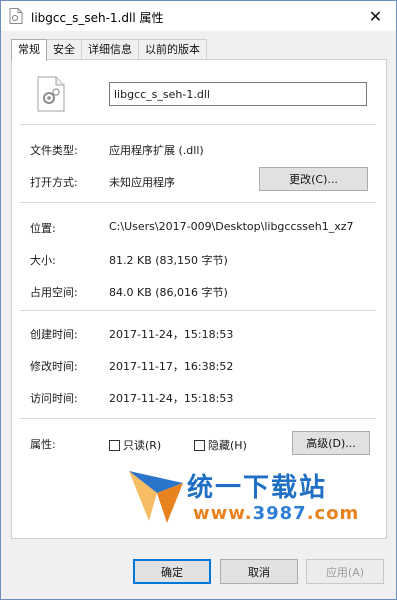  Describe the element at coordinates (29, 50) in the screenshot. I see `tab-general: 常规` at that location.